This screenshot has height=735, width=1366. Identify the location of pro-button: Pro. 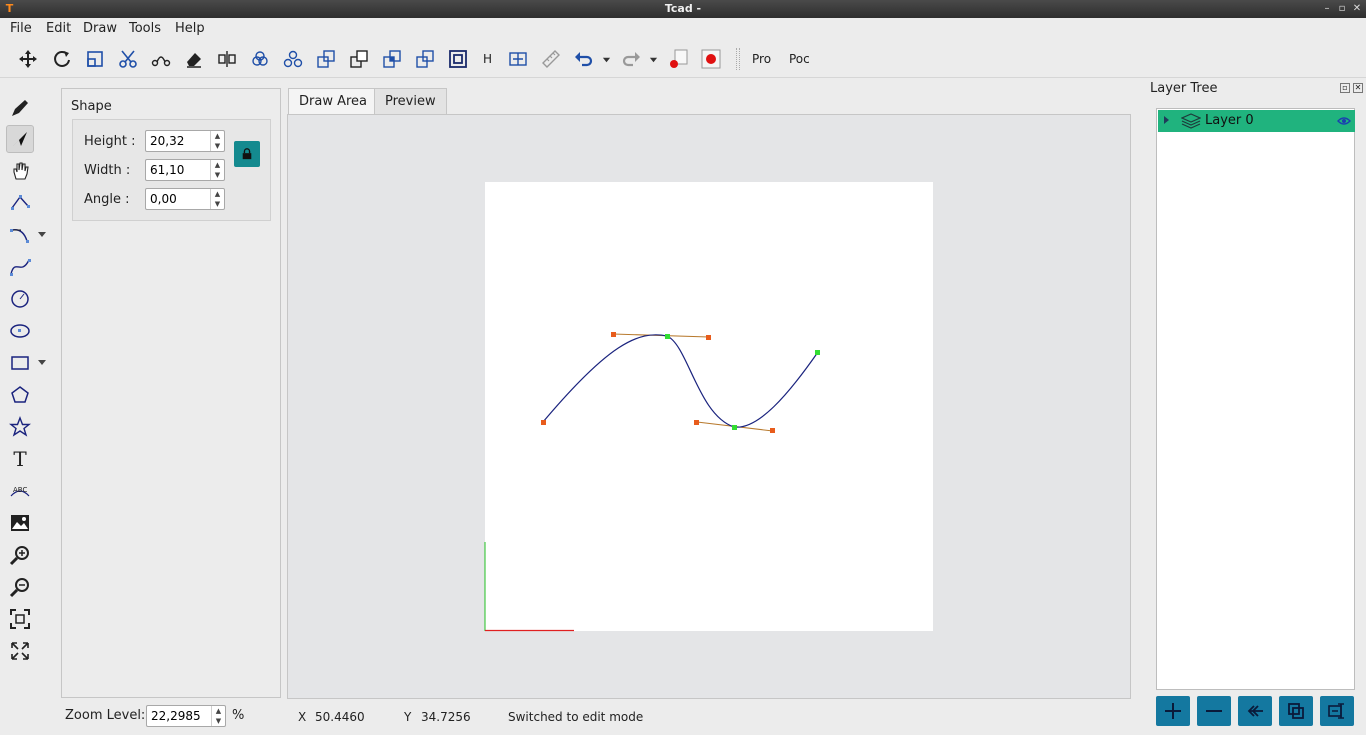
(761, 59).